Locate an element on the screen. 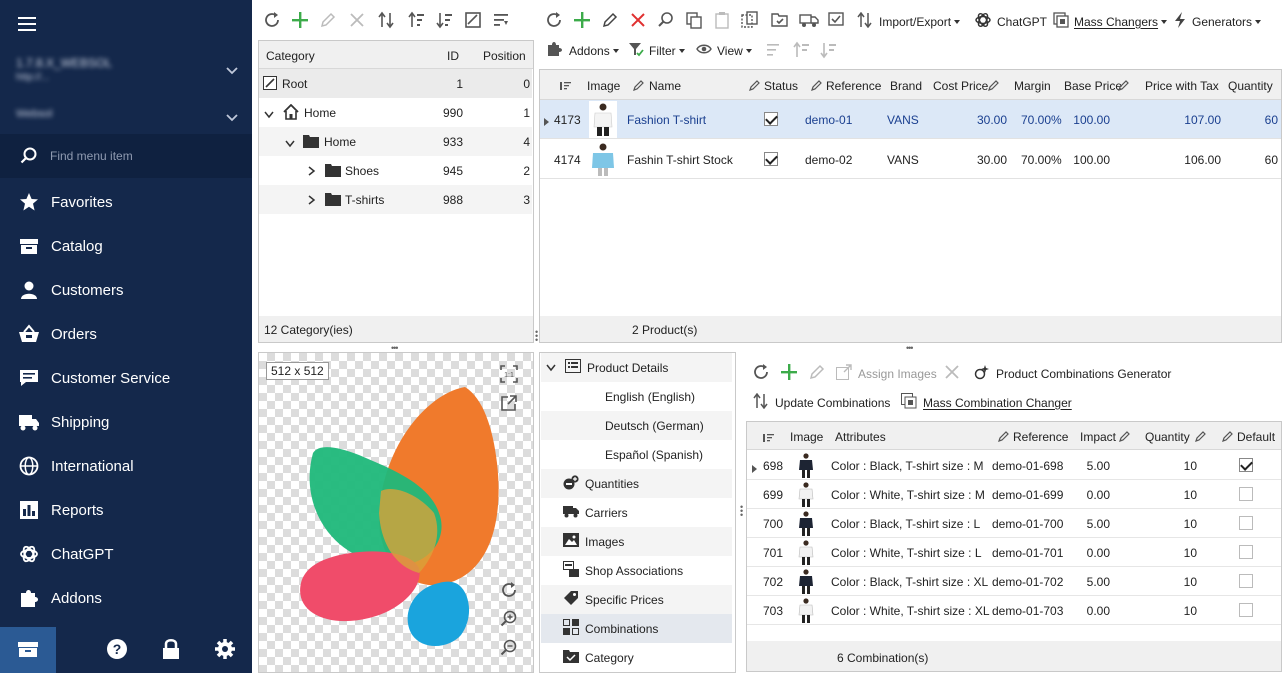 This screenshot has height=673, width=1283. settings-button is located at coordinates (225, 650).